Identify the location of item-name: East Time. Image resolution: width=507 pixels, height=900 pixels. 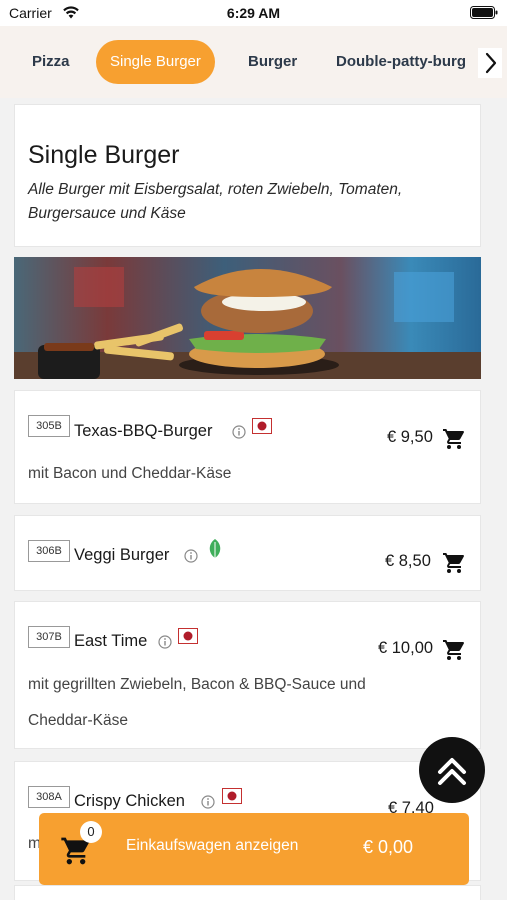
(111, 641).